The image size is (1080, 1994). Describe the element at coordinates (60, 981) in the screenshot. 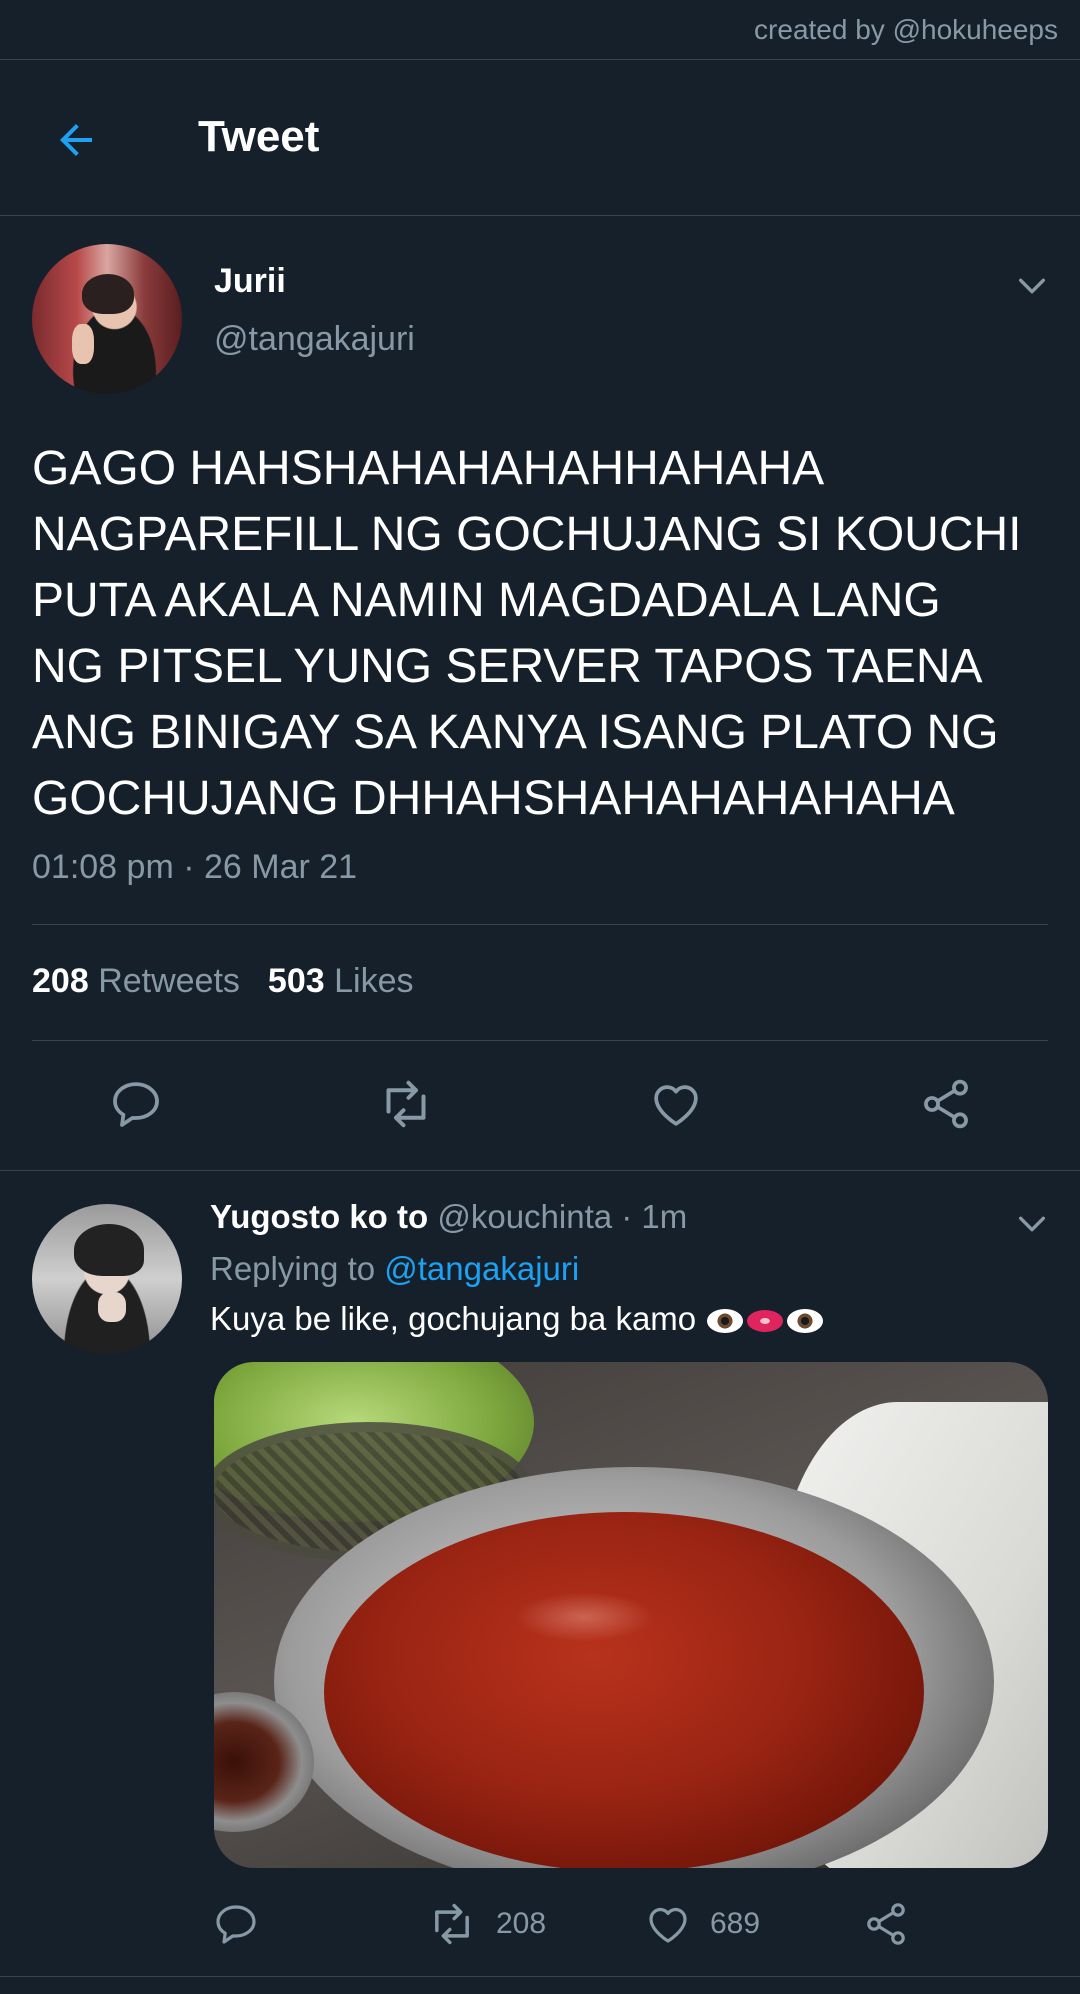

I see `retweets-count: 208` at that location.